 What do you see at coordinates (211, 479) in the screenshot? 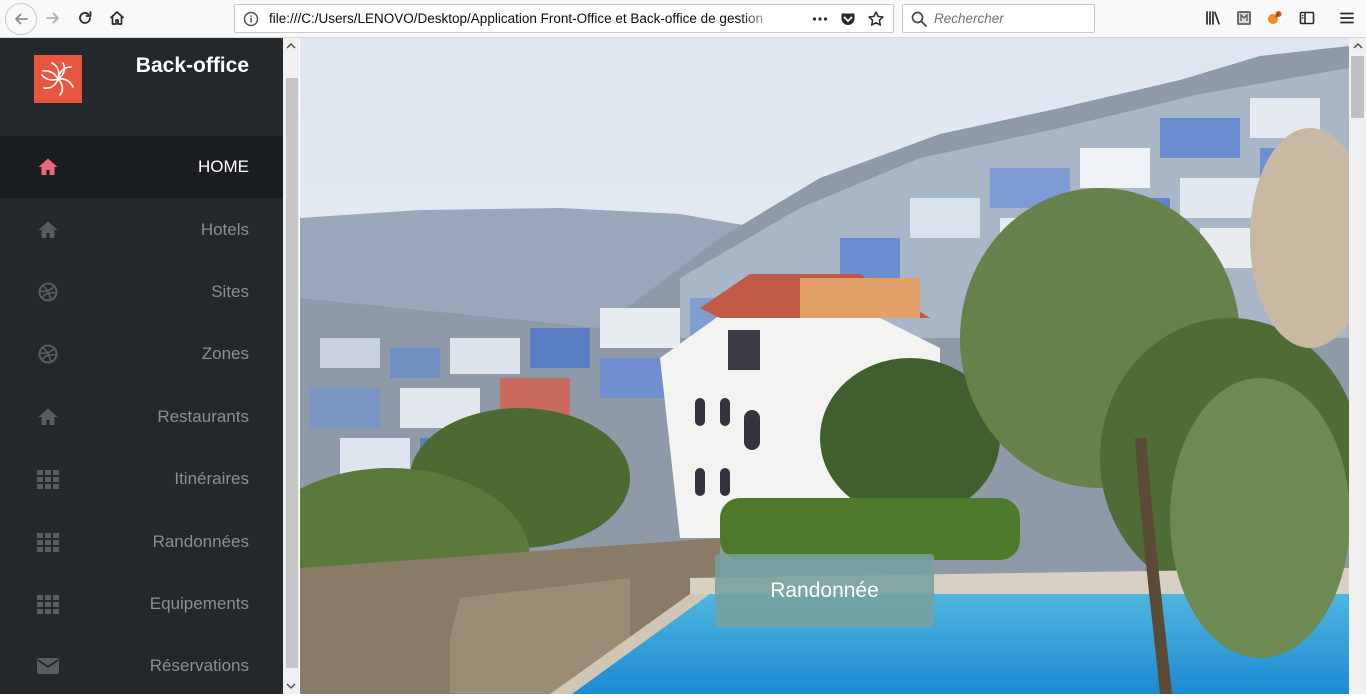
I see `sidebar-item-label: Itinéraires` at bounding box center [211, 479].